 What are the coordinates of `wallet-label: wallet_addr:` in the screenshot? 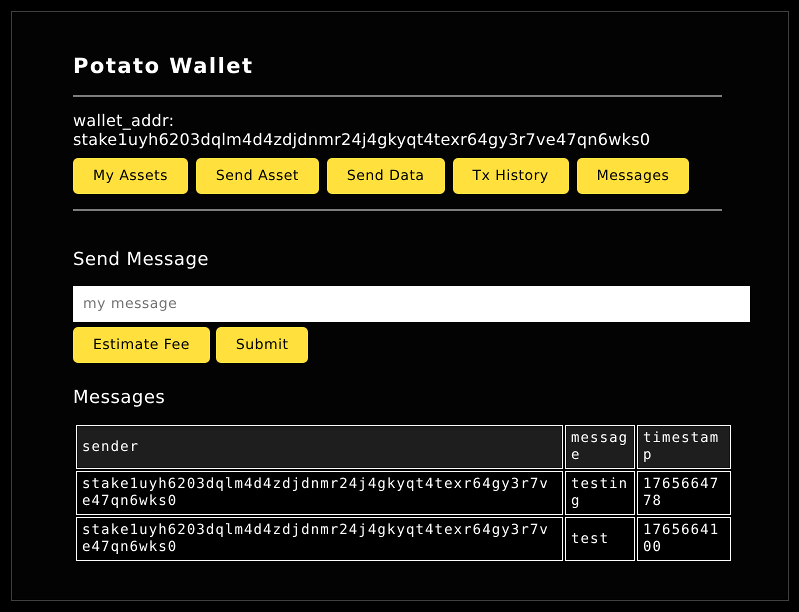 It's located at (124, 120).